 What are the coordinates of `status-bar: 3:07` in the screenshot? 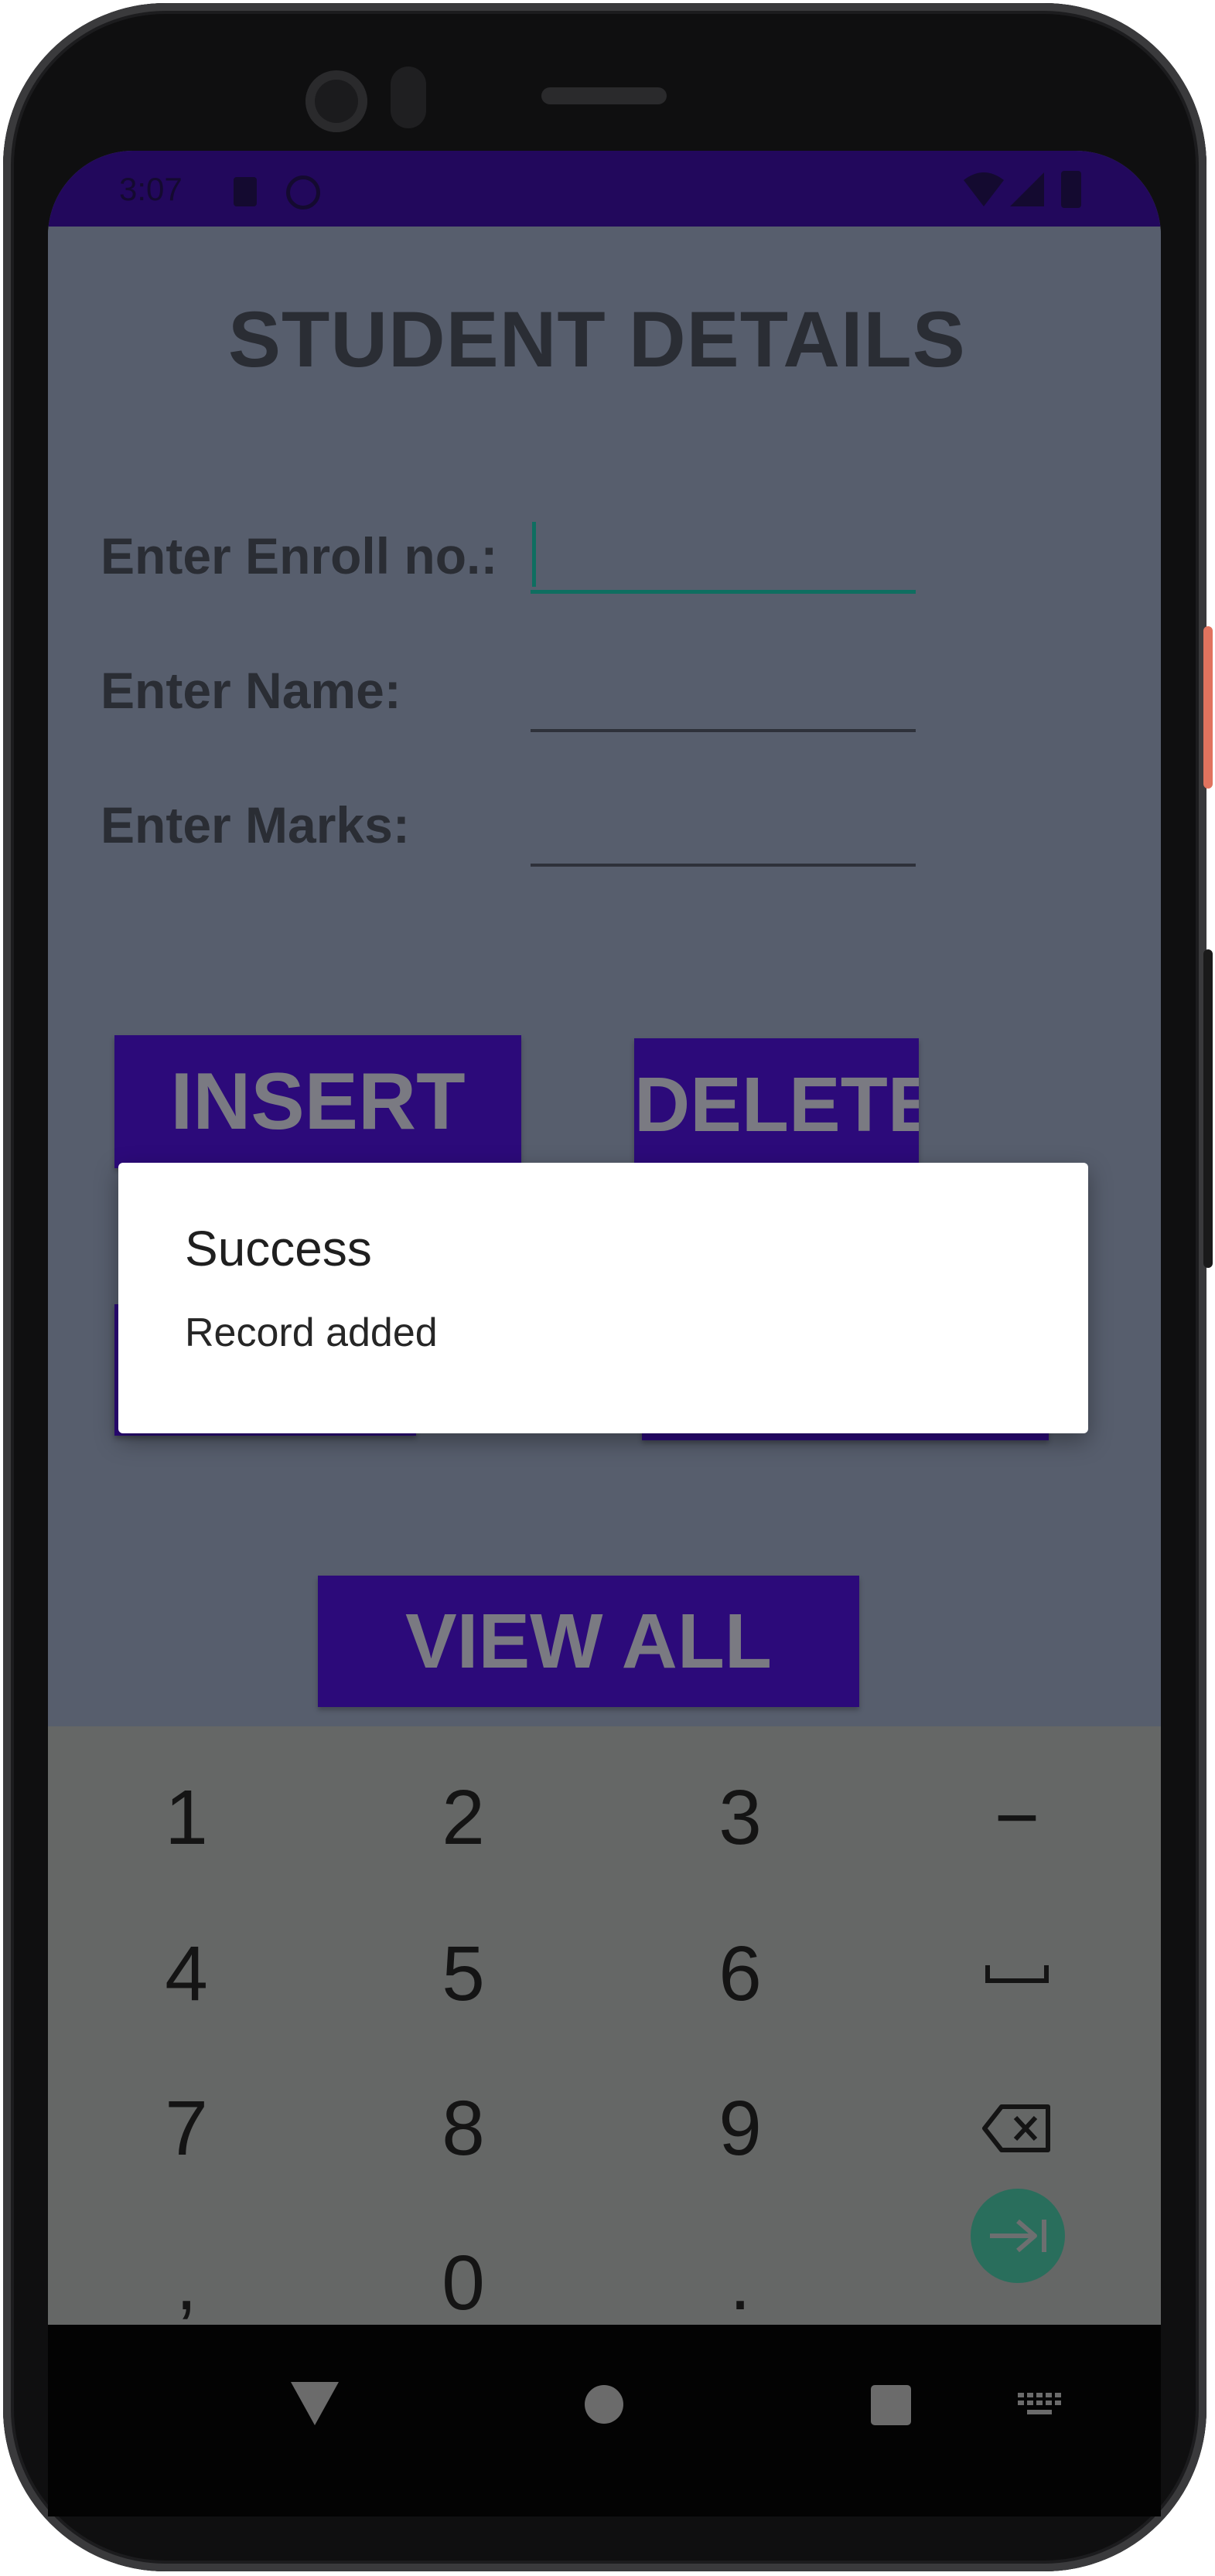 It's located at (604, 189).